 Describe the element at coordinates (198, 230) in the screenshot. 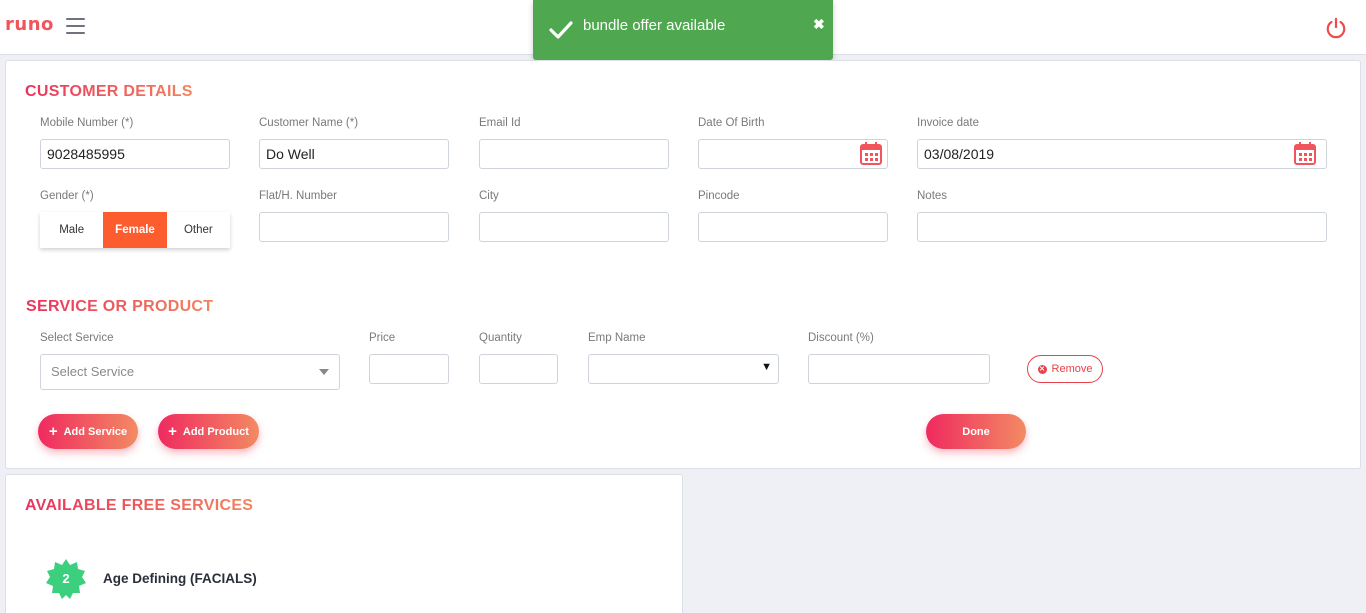

I see `gender-other-option: Other` at that location.